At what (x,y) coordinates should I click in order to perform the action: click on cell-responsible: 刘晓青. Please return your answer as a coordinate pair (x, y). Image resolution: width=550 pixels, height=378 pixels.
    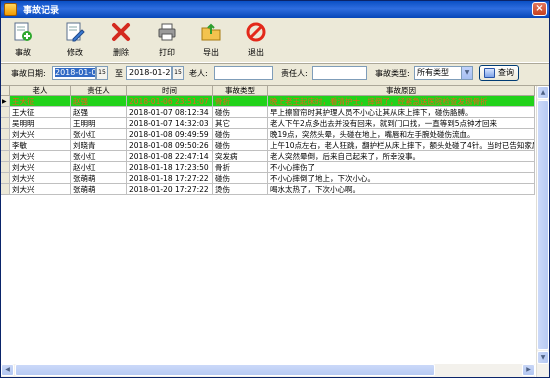
    Looking at the image, I should click on (99, 145).